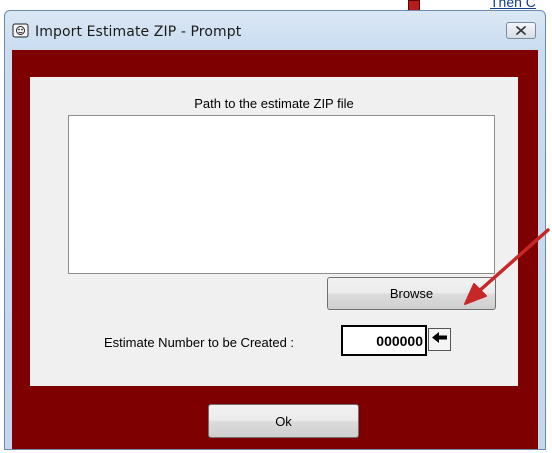 The image size is (552, 453). Describe the element at coordinates (199, 342) in the screenshot. I see `estimate-number-label: Estimate Number to be Created :` at that location.